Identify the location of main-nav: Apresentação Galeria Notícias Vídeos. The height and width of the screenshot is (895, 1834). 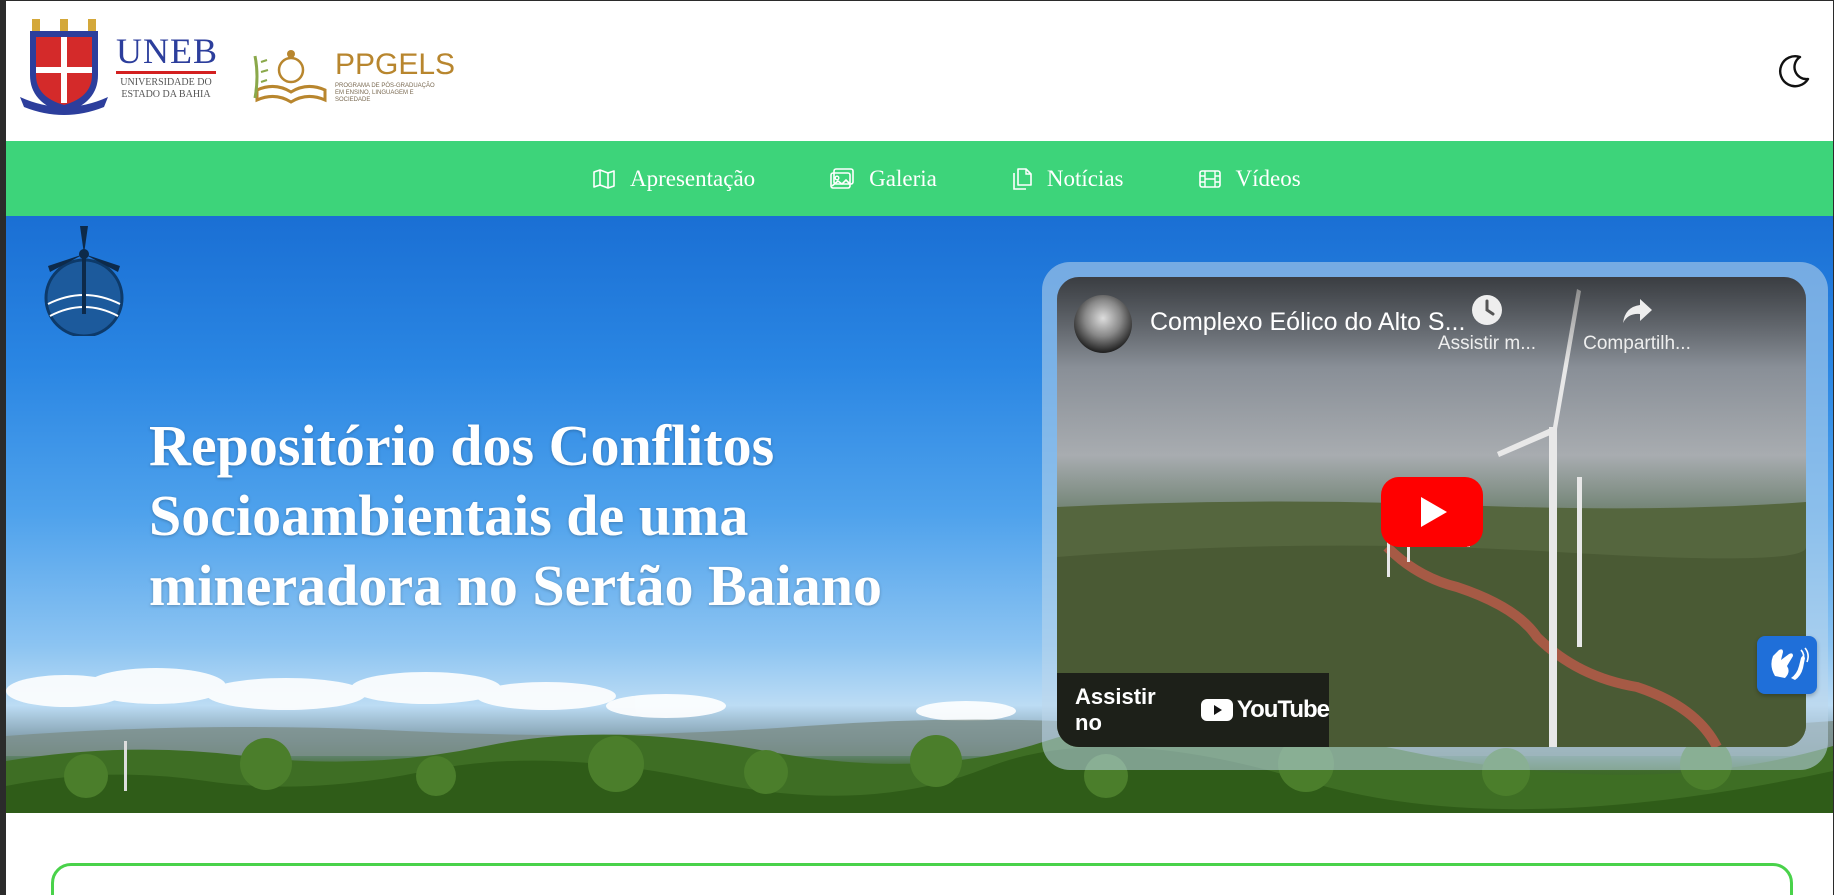
(919, 178).